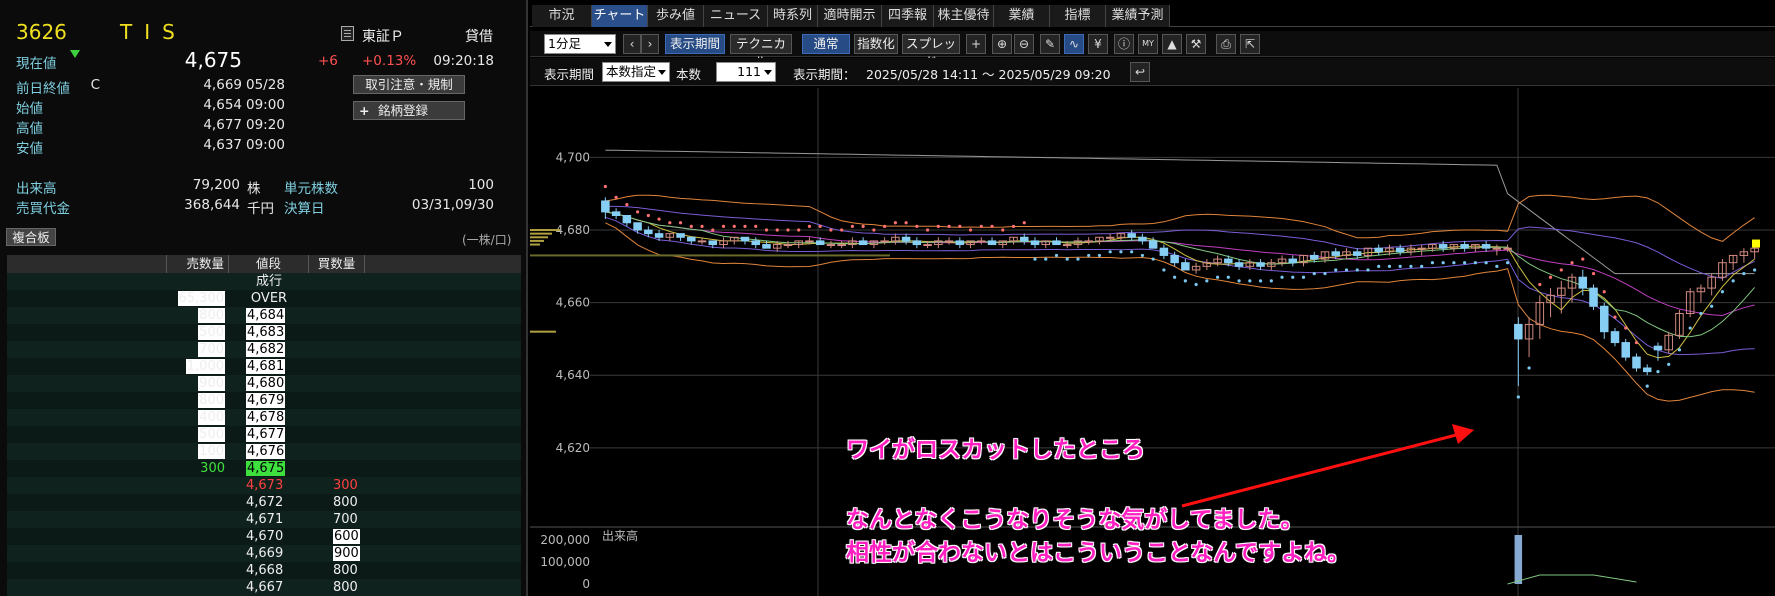 This screenshot has width=1775, height=596. What do you see at coordinates (452, 205) in the screenshot?
I see `settlement-value: 03/31,09/30` at bounding box center [452, 205].